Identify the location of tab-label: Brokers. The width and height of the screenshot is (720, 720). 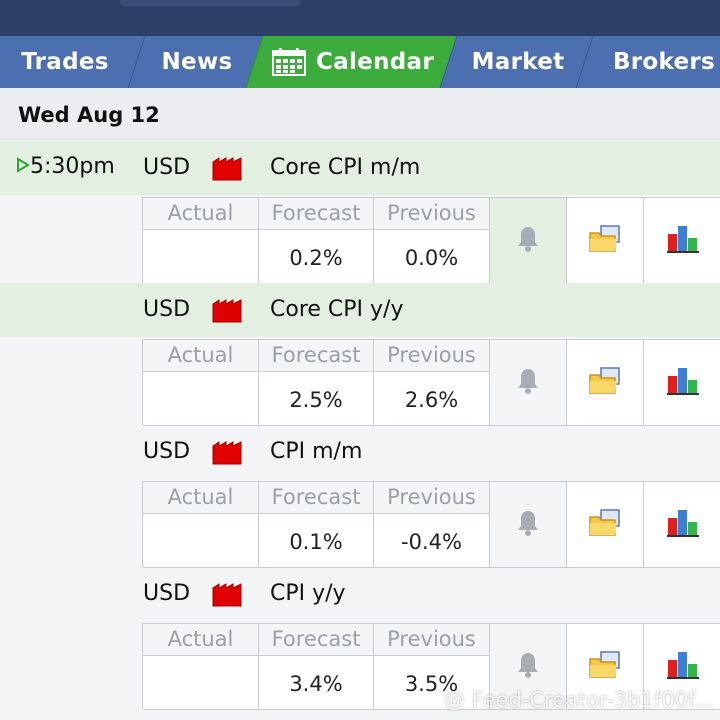
(664, 62).